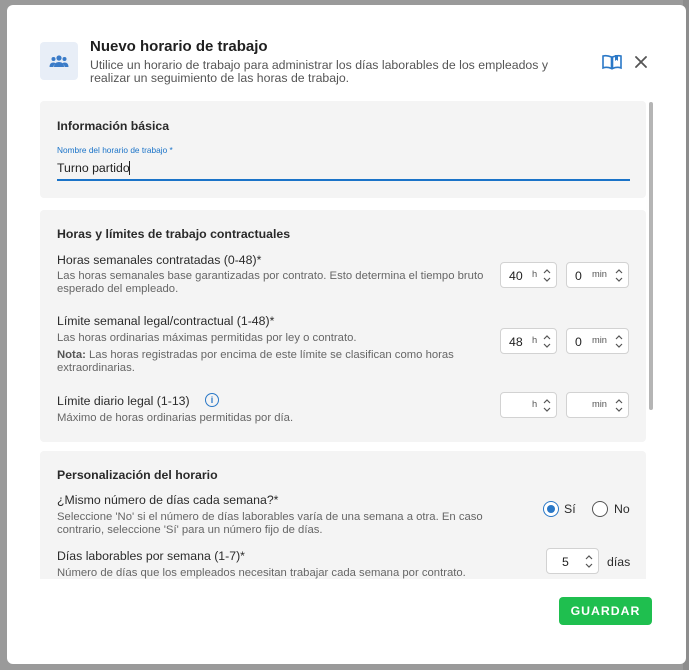 The height and width of the screenshot is (670, 689). I want to click on note-label: Nota:, so click(71, 355).